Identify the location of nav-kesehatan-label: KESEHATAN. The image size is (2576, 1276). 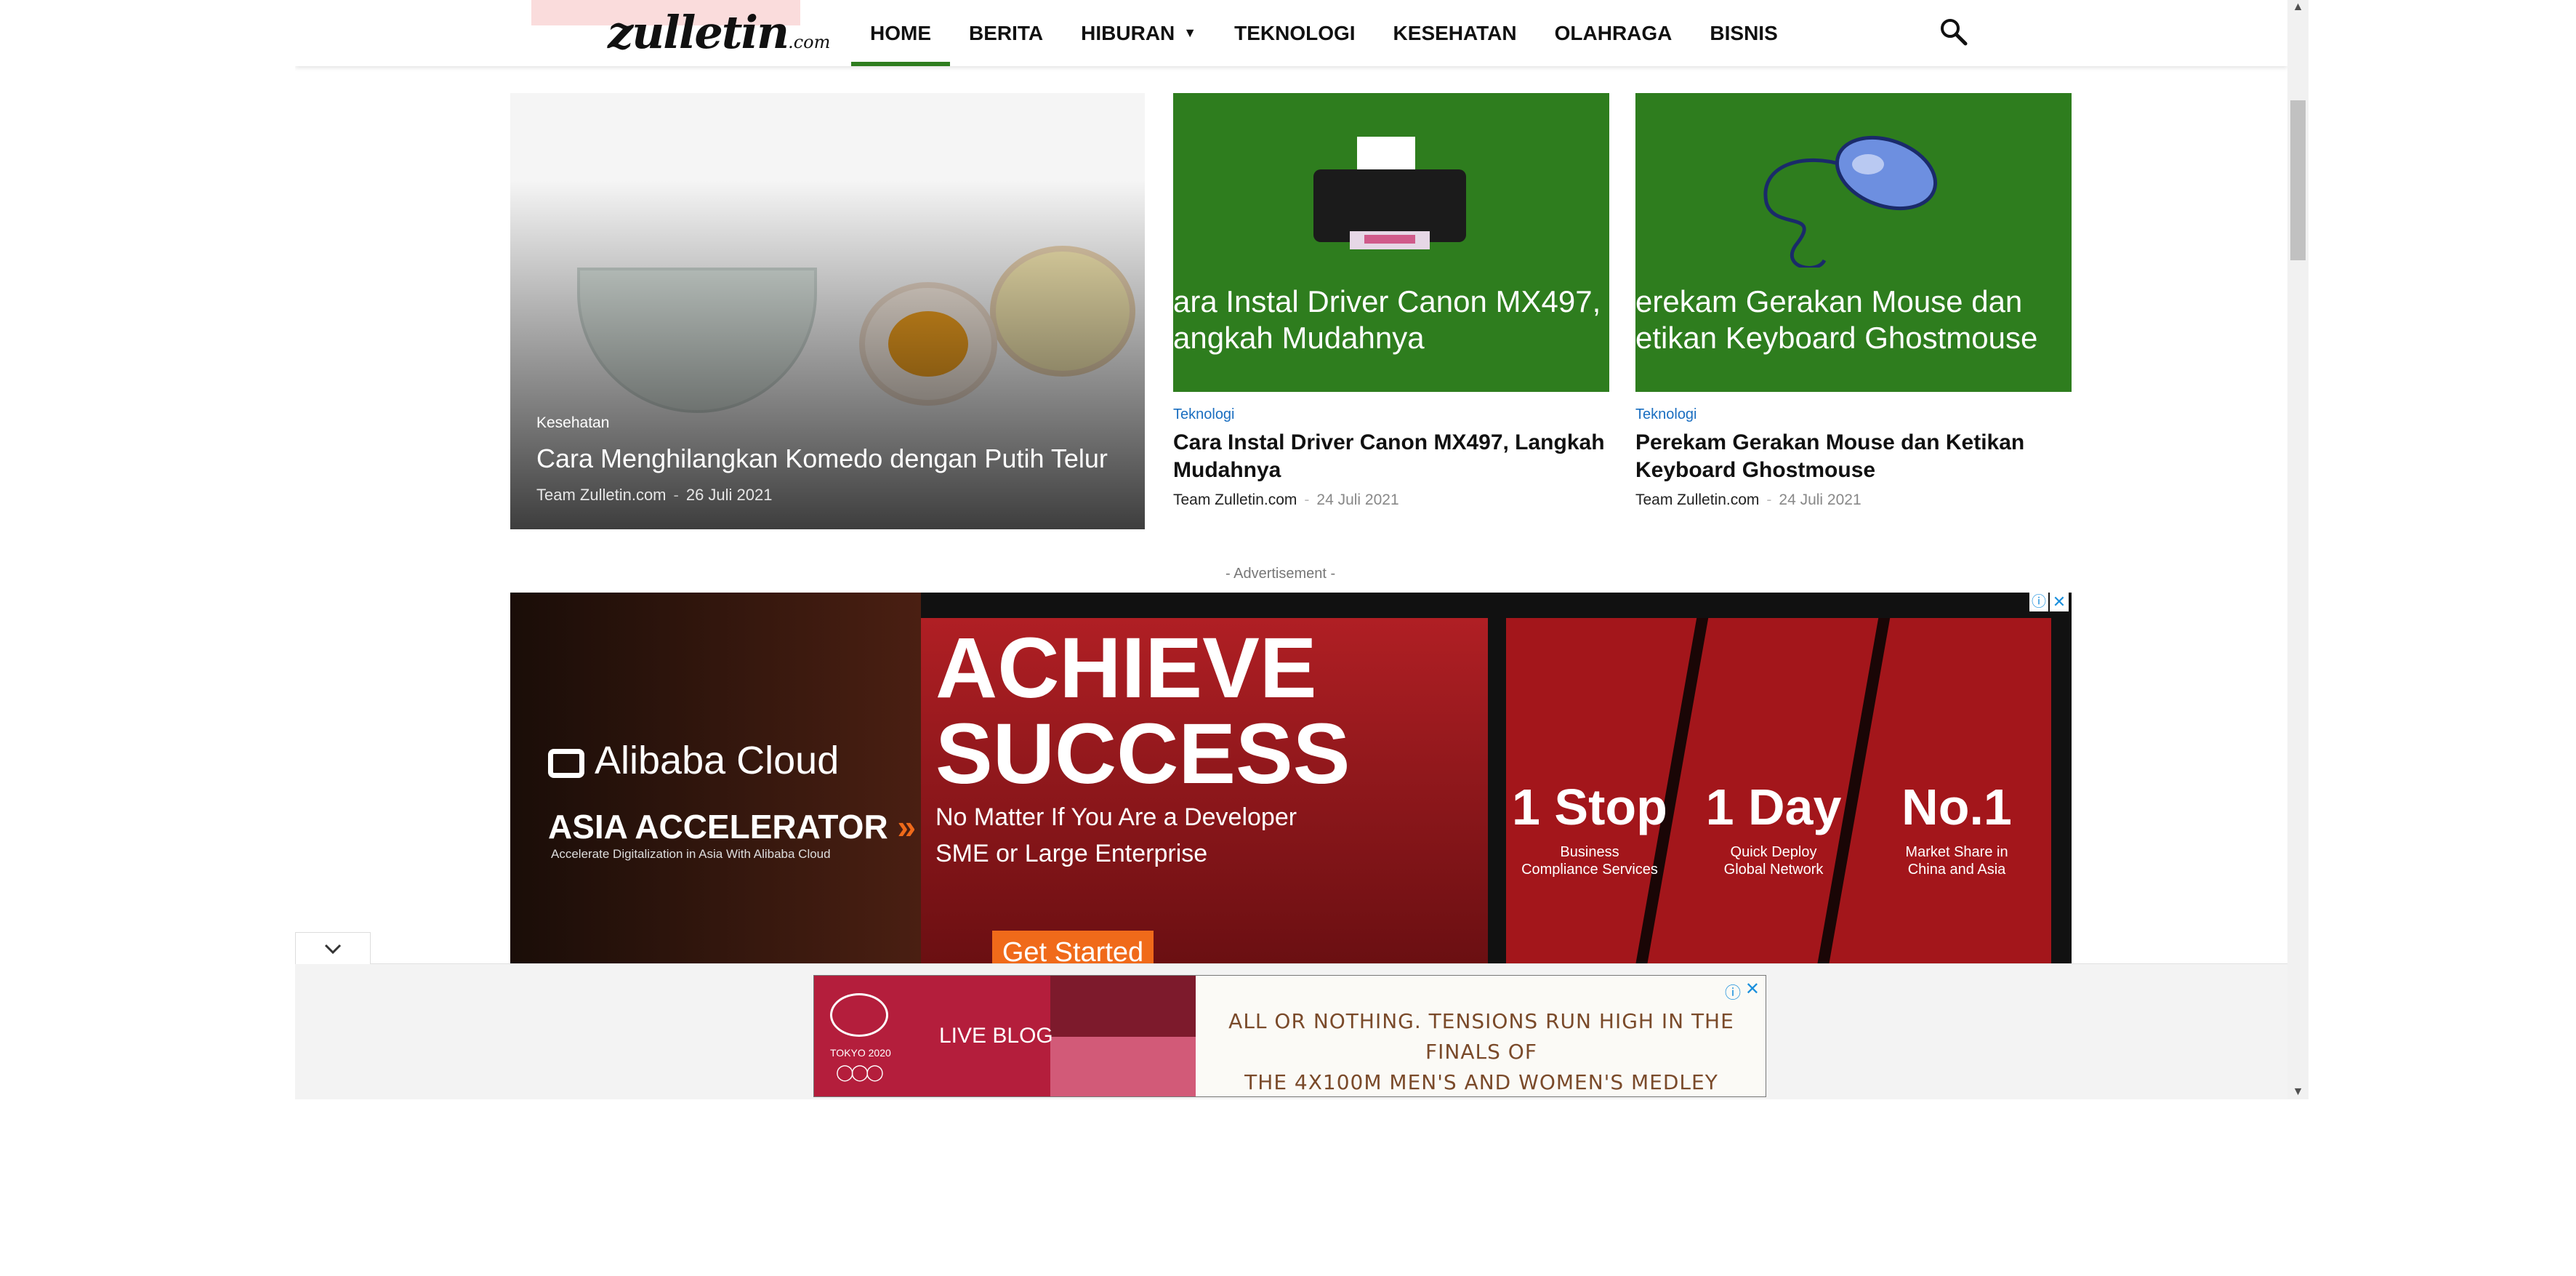
(1455, 32).